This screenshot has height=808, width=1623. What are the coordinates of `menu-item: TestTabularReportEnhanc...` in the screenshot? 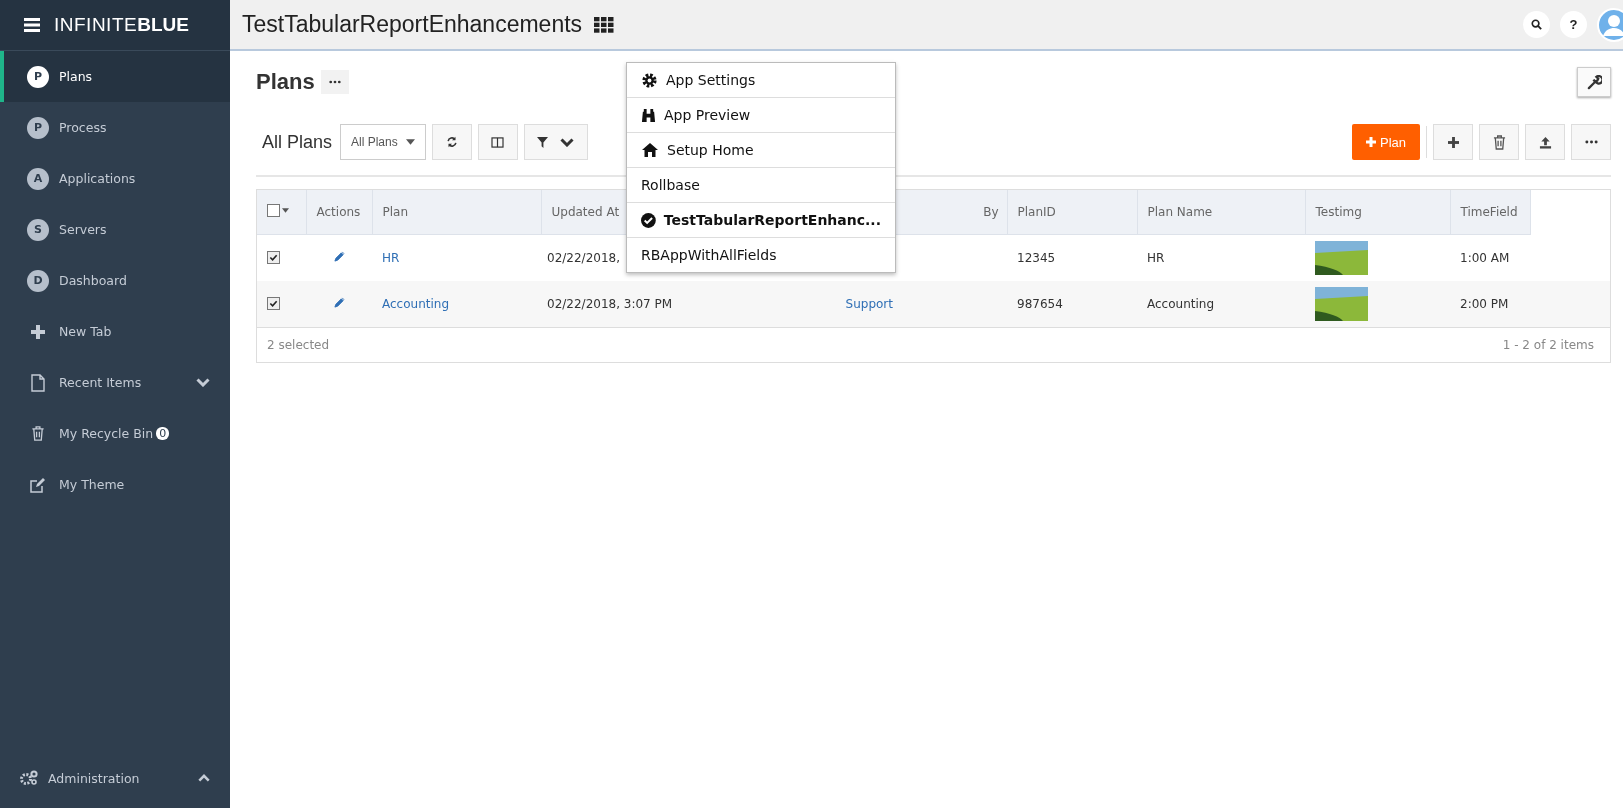 It's located at (761, 220).